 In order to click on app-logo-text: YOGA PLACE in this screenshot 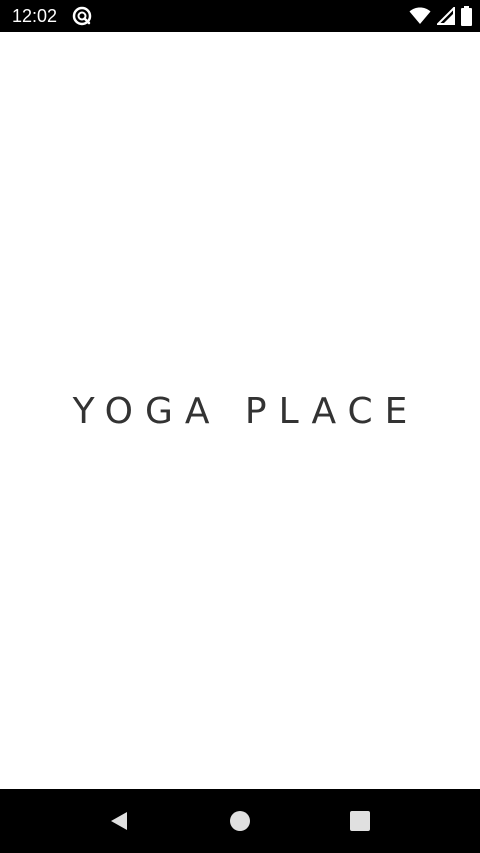, I will do `click(246, 411)`.